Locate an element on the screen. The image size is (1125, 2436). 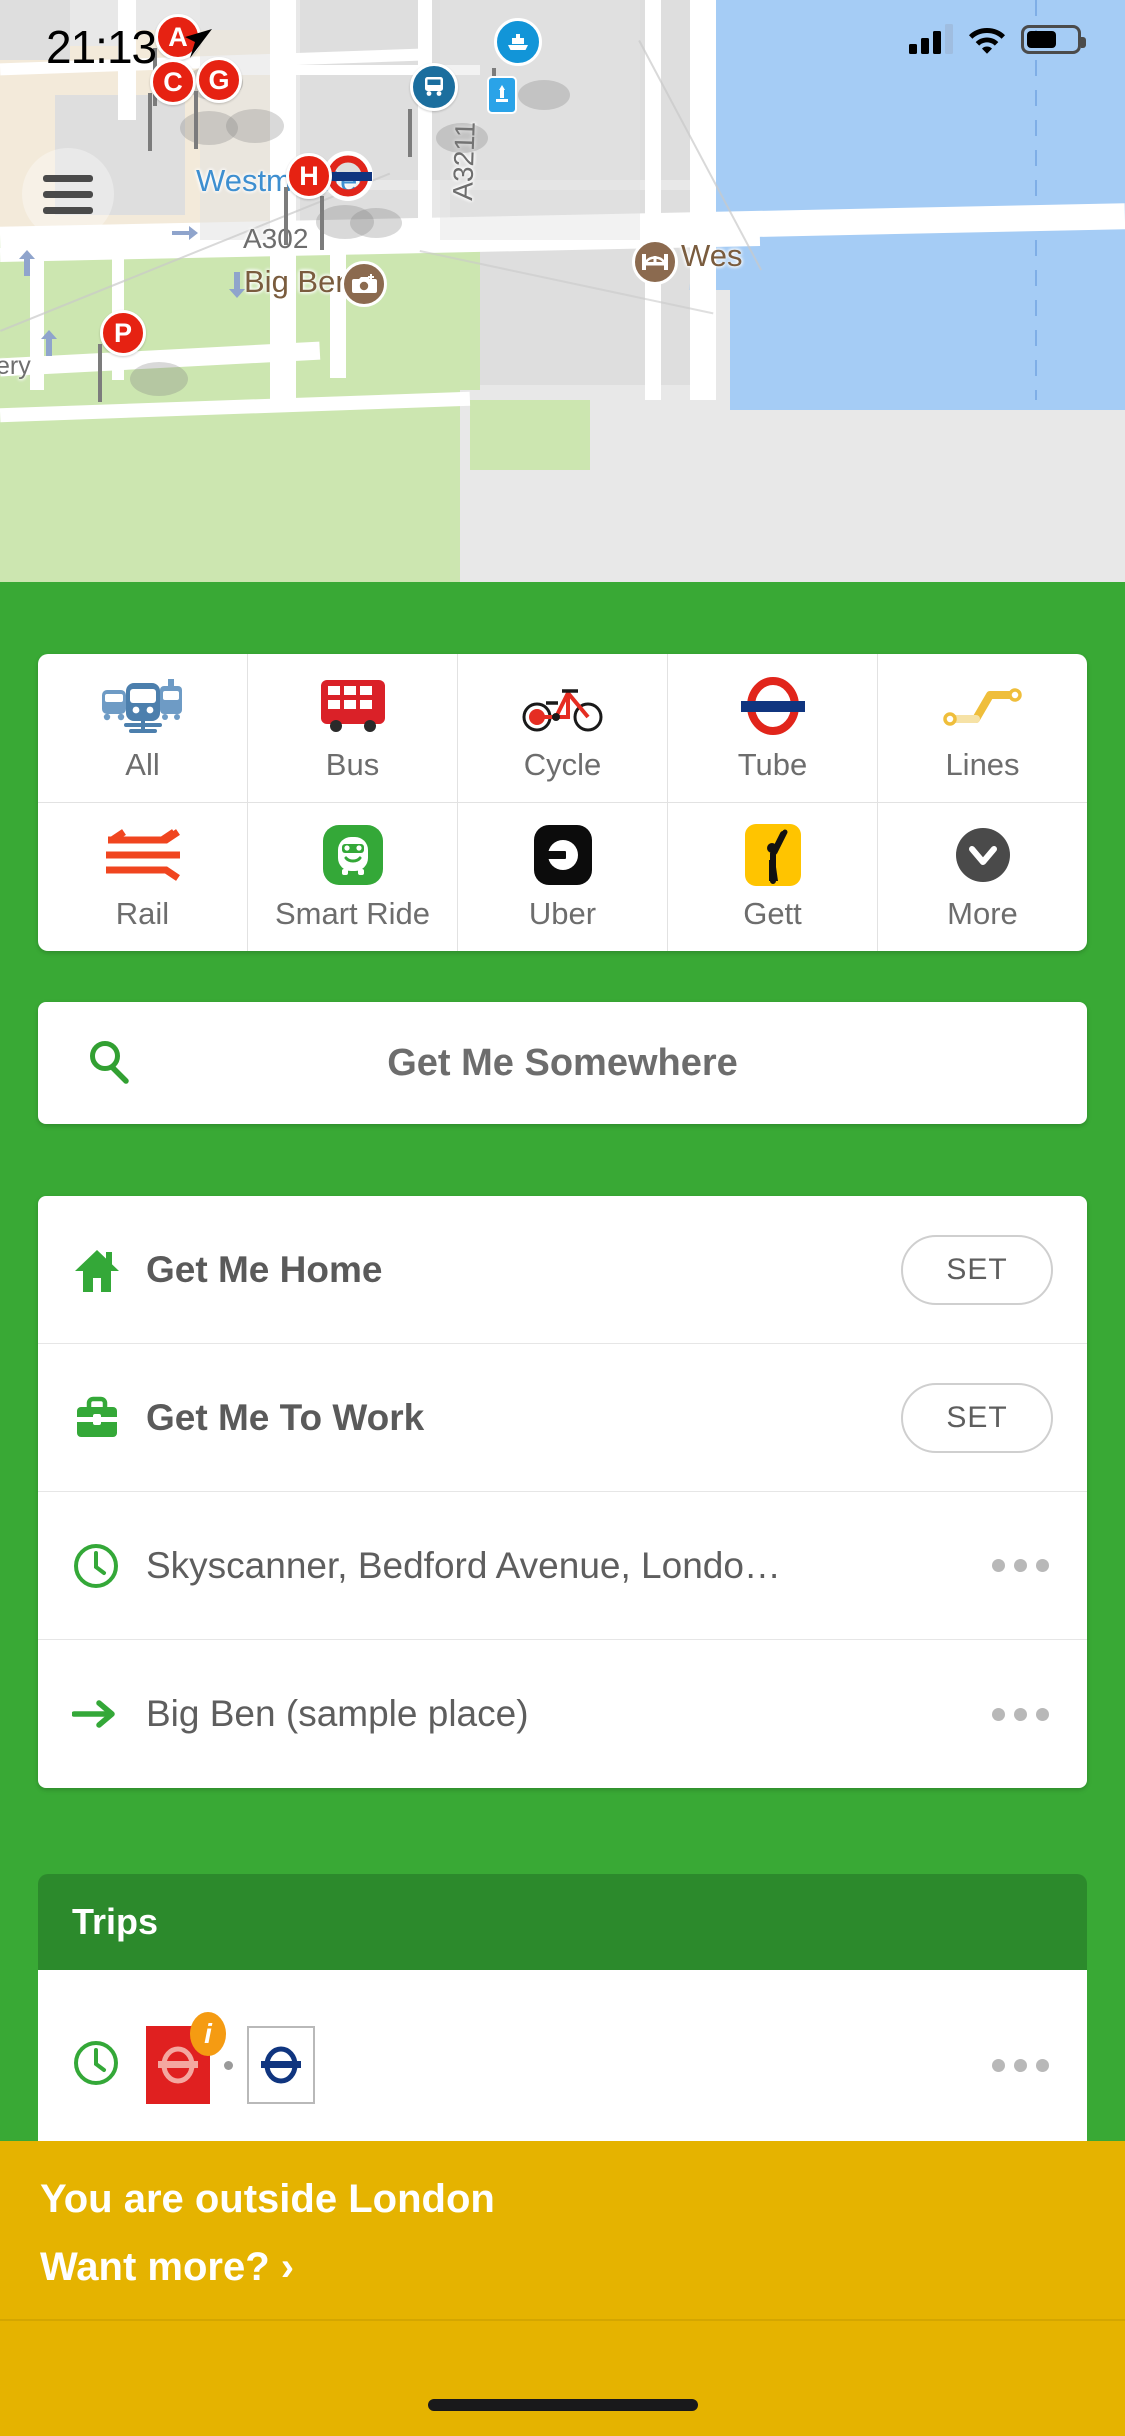
list-item-big-ben: Big Ben (sample place) is located at coordinates (562, 1714).